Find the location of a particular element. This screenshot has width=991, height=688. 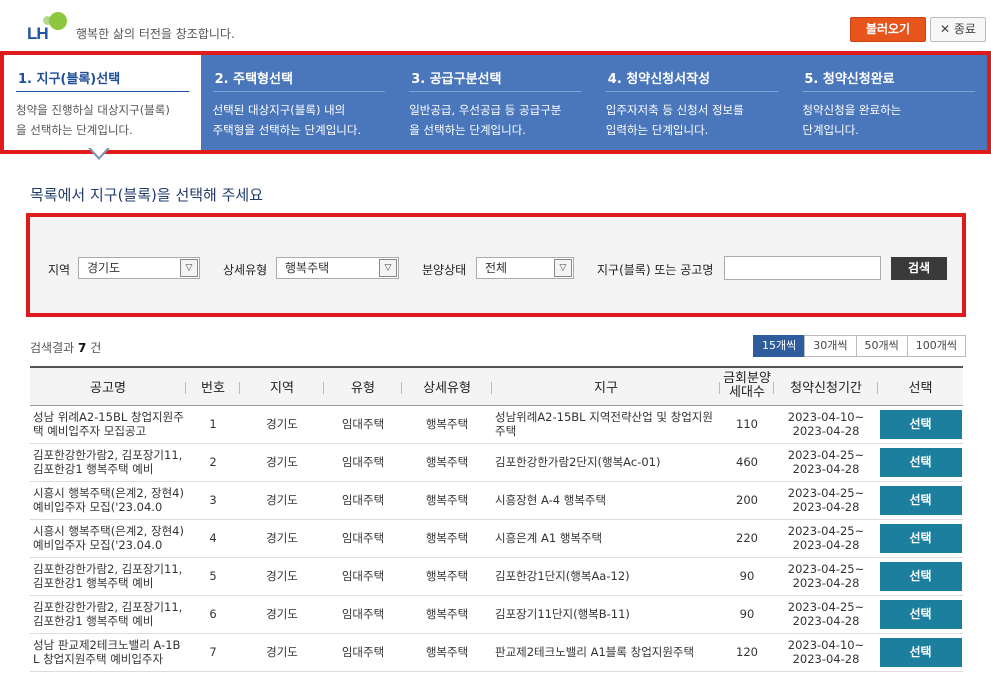

cell-district: 김포장기11단지(행복B-11) is located at coordinates (606, 614).